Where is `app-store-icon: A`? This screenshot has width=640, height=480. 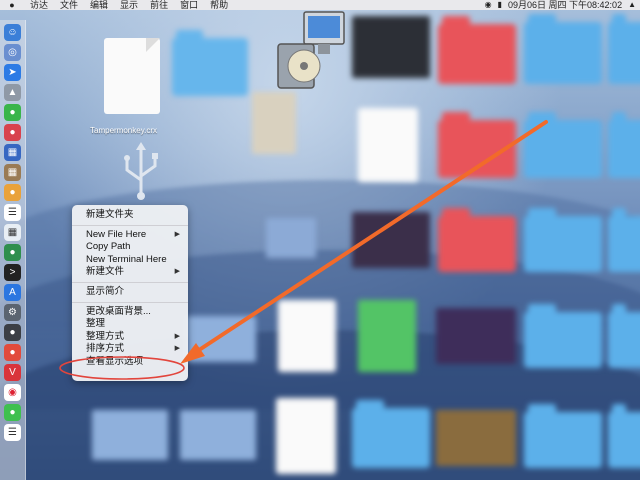
app-store-icon: A is located at coordinates (12, 292).